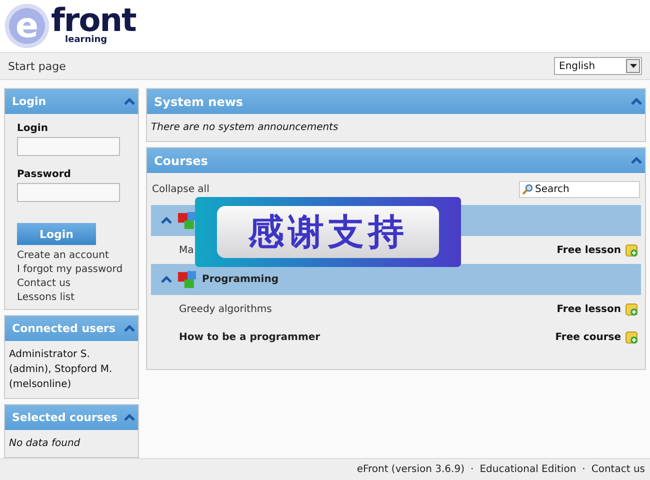 Image resolution: width=650 pixels, height=480 pixels. What do you see at coordinates (37, 66) in the screenshot?
I see `breadcrumb: Start page` at bounding box center [37, 66].